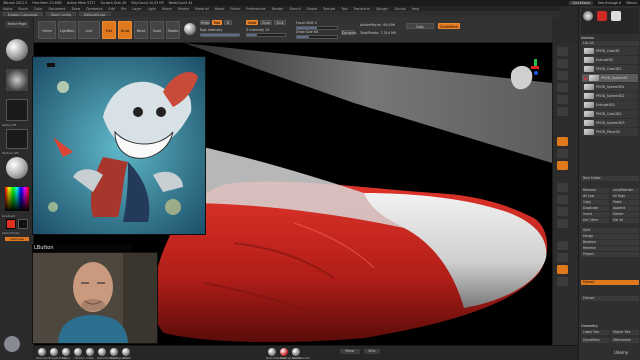  What do you see at coordinates (284, 352) in the screenshot?
I see `material-matcap-red-icon` at bounding box center [284, 352].